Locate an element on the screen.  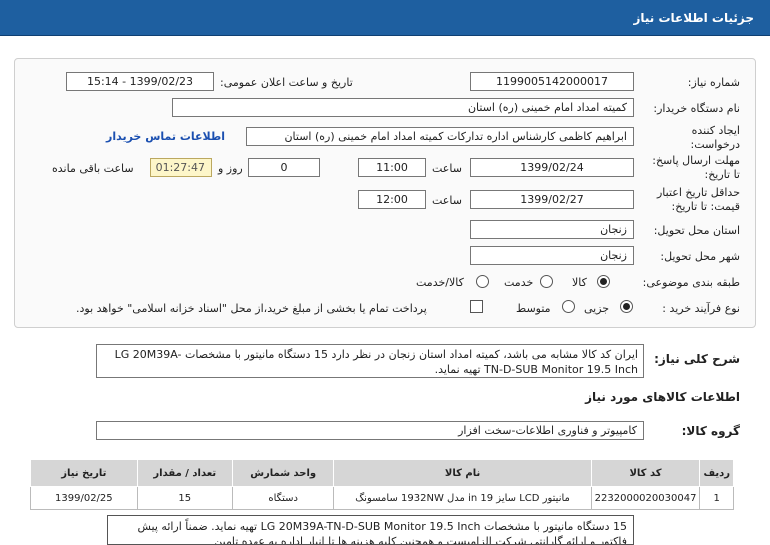
cell-code: 2232000020030047 is located at coordinates (645, 498).